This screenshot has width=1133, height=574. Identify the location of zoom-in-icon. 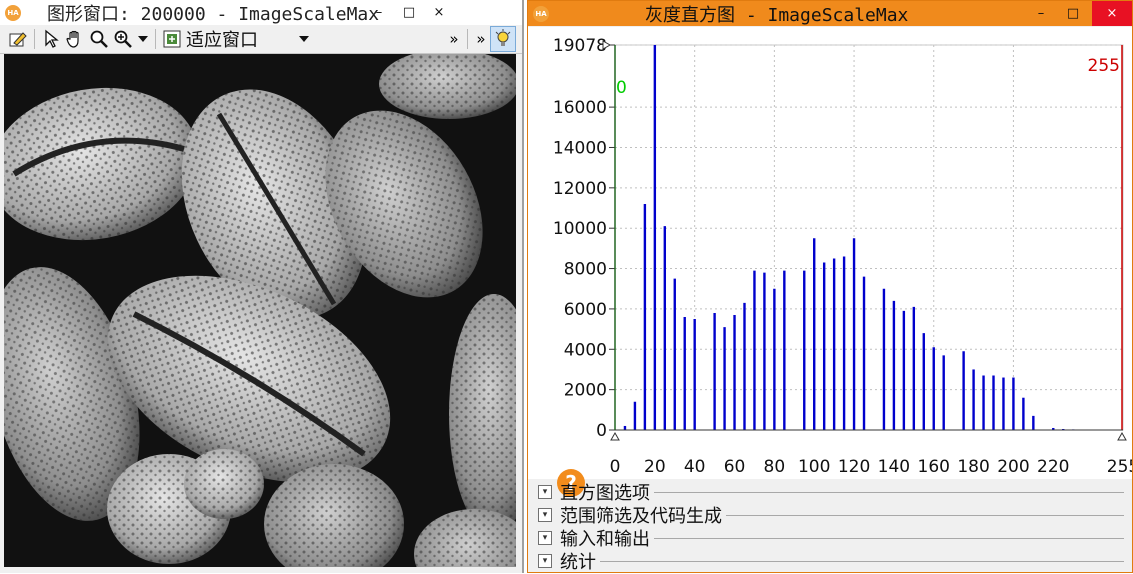
(123, 39).